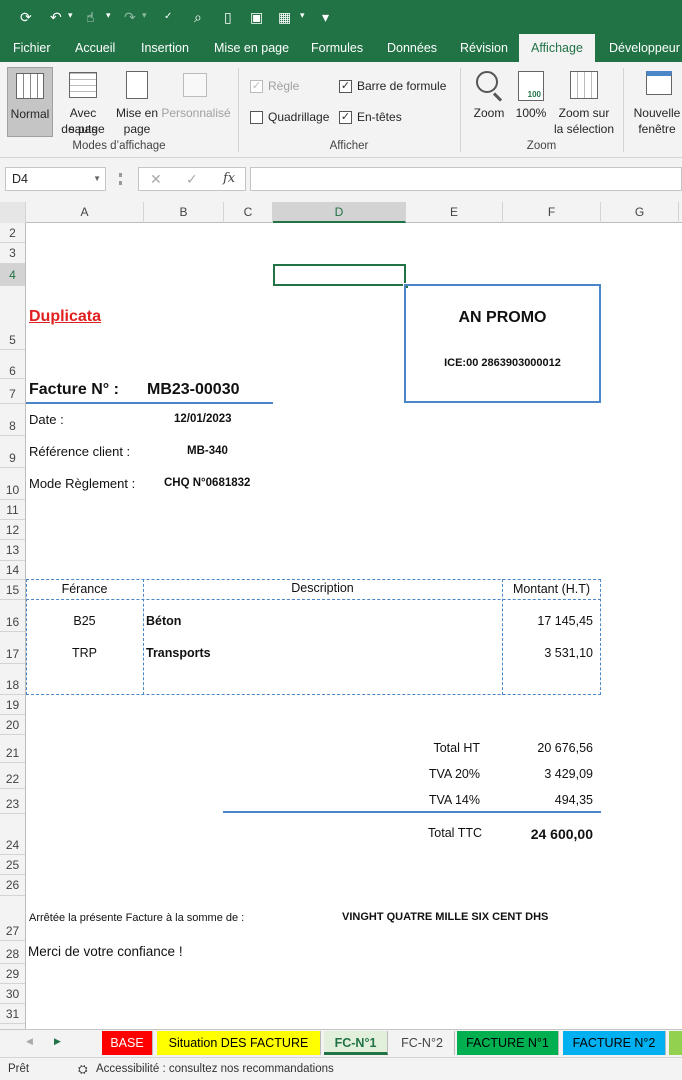  I want to click on row-header: 16, so click(12, 616).